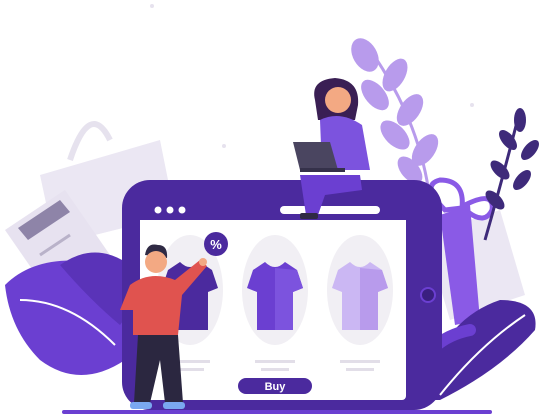 This screenshot has height=420, width=540. What do you see at coordinates (70, 313) in the screenshot?
I see `left-leaves` at bounding box center [70, 313].